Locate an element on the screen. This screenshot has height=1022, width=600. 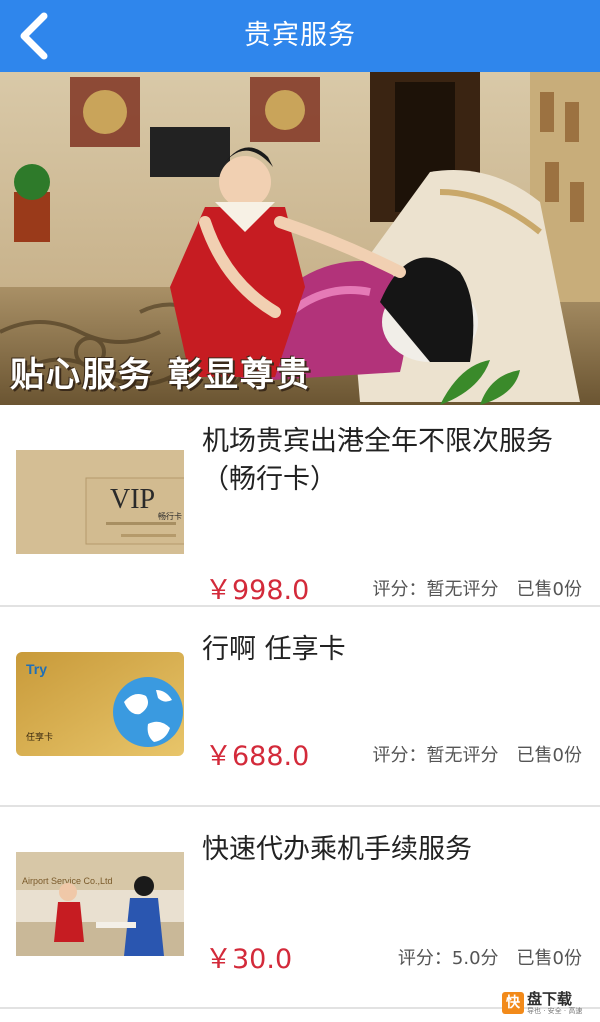
product-meta: 评分：5.0分 已售0份 is located at coordinates (490, 957).